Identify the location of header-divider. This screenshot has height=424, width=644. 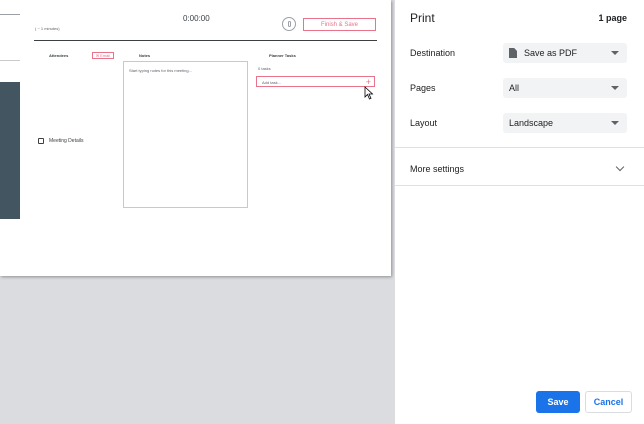
(205, 40).